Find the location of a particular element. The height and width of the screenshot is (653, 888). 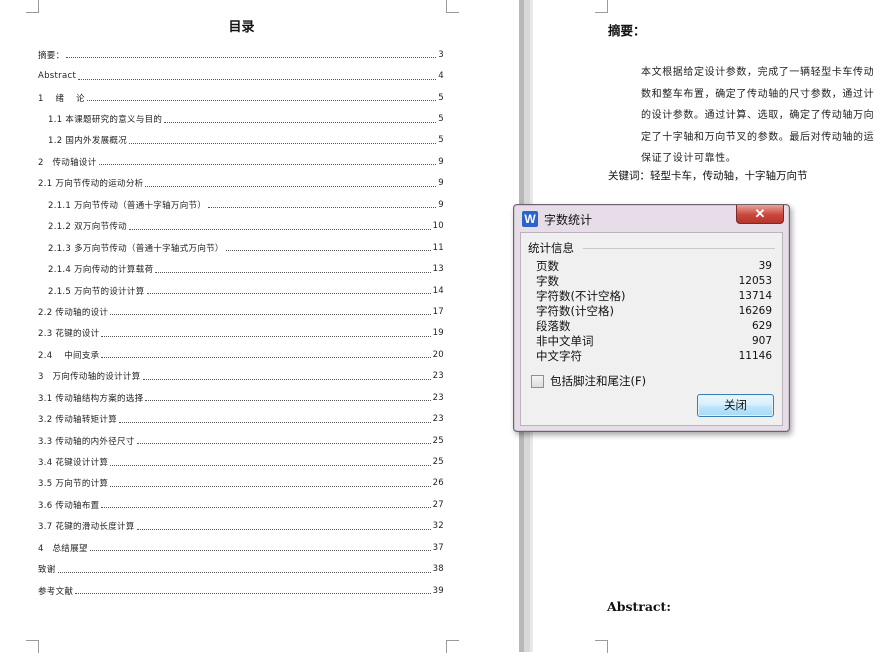

toc-entry: 1 绪 论 5 is located at coordinates (241, 97).